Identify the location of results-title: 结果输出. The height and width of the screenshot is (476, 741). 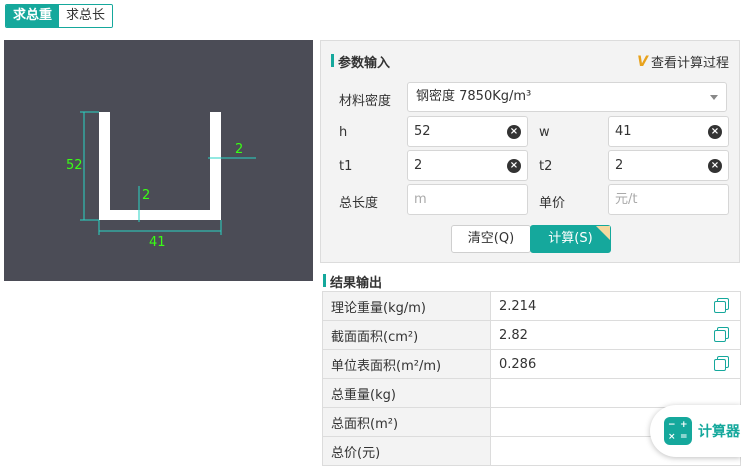
(352, 281).